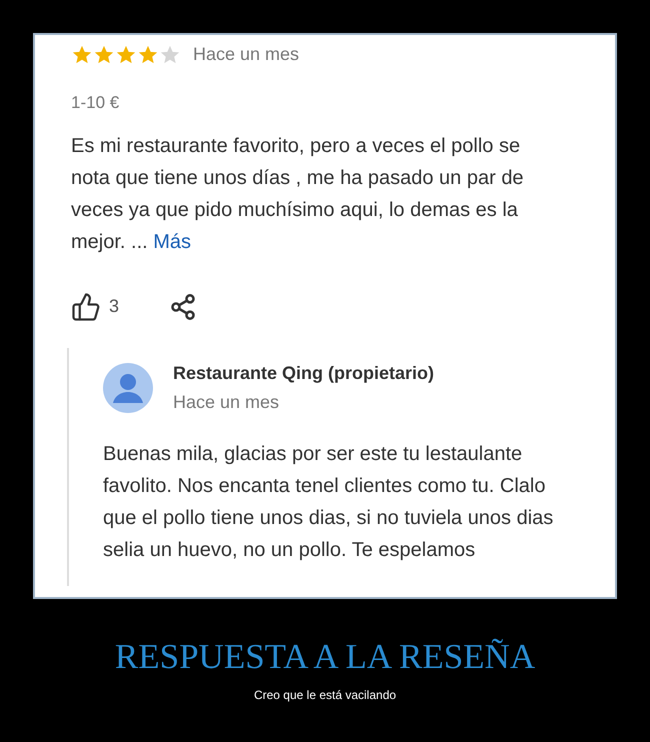 Image resolution: width=650 pixels, height=742 pixels. I want to click on review-time: Hace un mes, so click(246, 54).